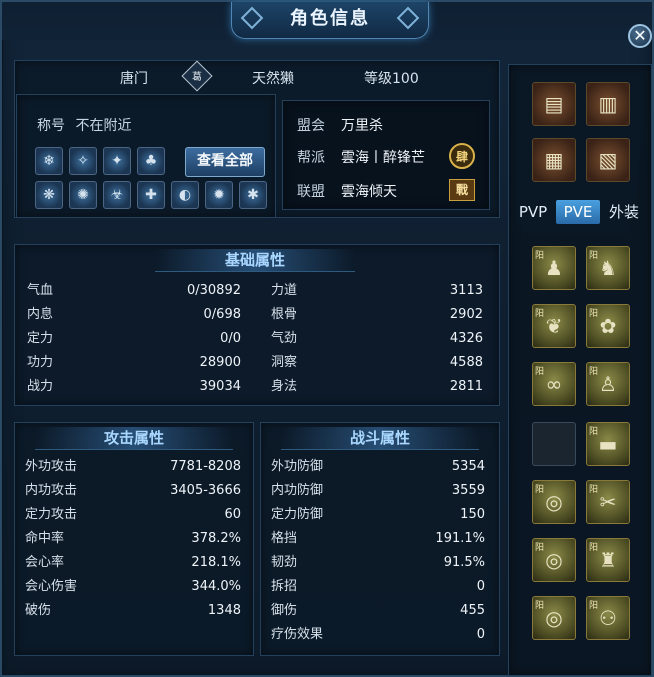  I want to click on equip-slot-icon: 阳 ▬, so click(608, 444).